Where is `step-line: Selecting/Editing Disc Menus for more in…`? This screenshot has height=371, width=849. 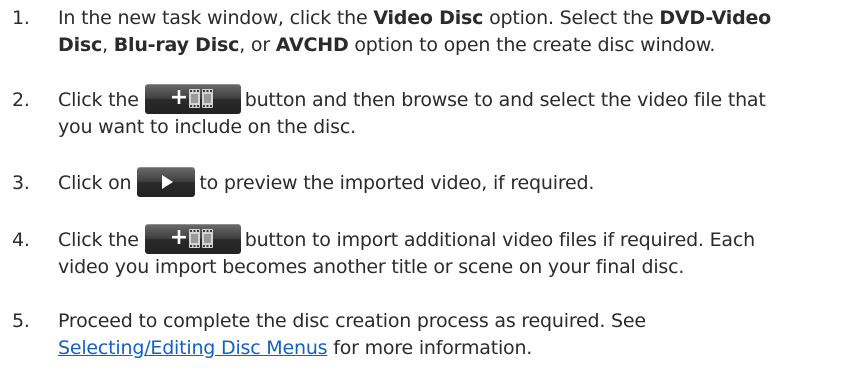
step-line: Selecting/Editing Disc Menus for more in… is located at coordinates (295, 348).